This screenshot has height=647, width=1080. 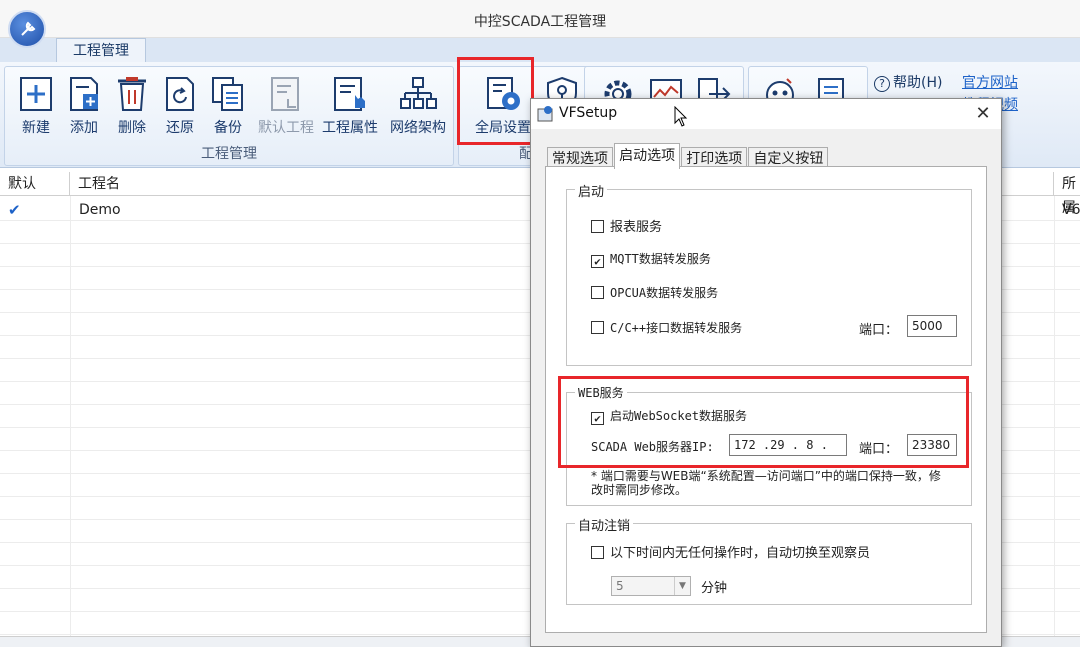 What do you see at coordinates (766, 114) in the screenshot?
I see `dialog-title-bar: VFSetup ✕` at bounding box center [766, 114].